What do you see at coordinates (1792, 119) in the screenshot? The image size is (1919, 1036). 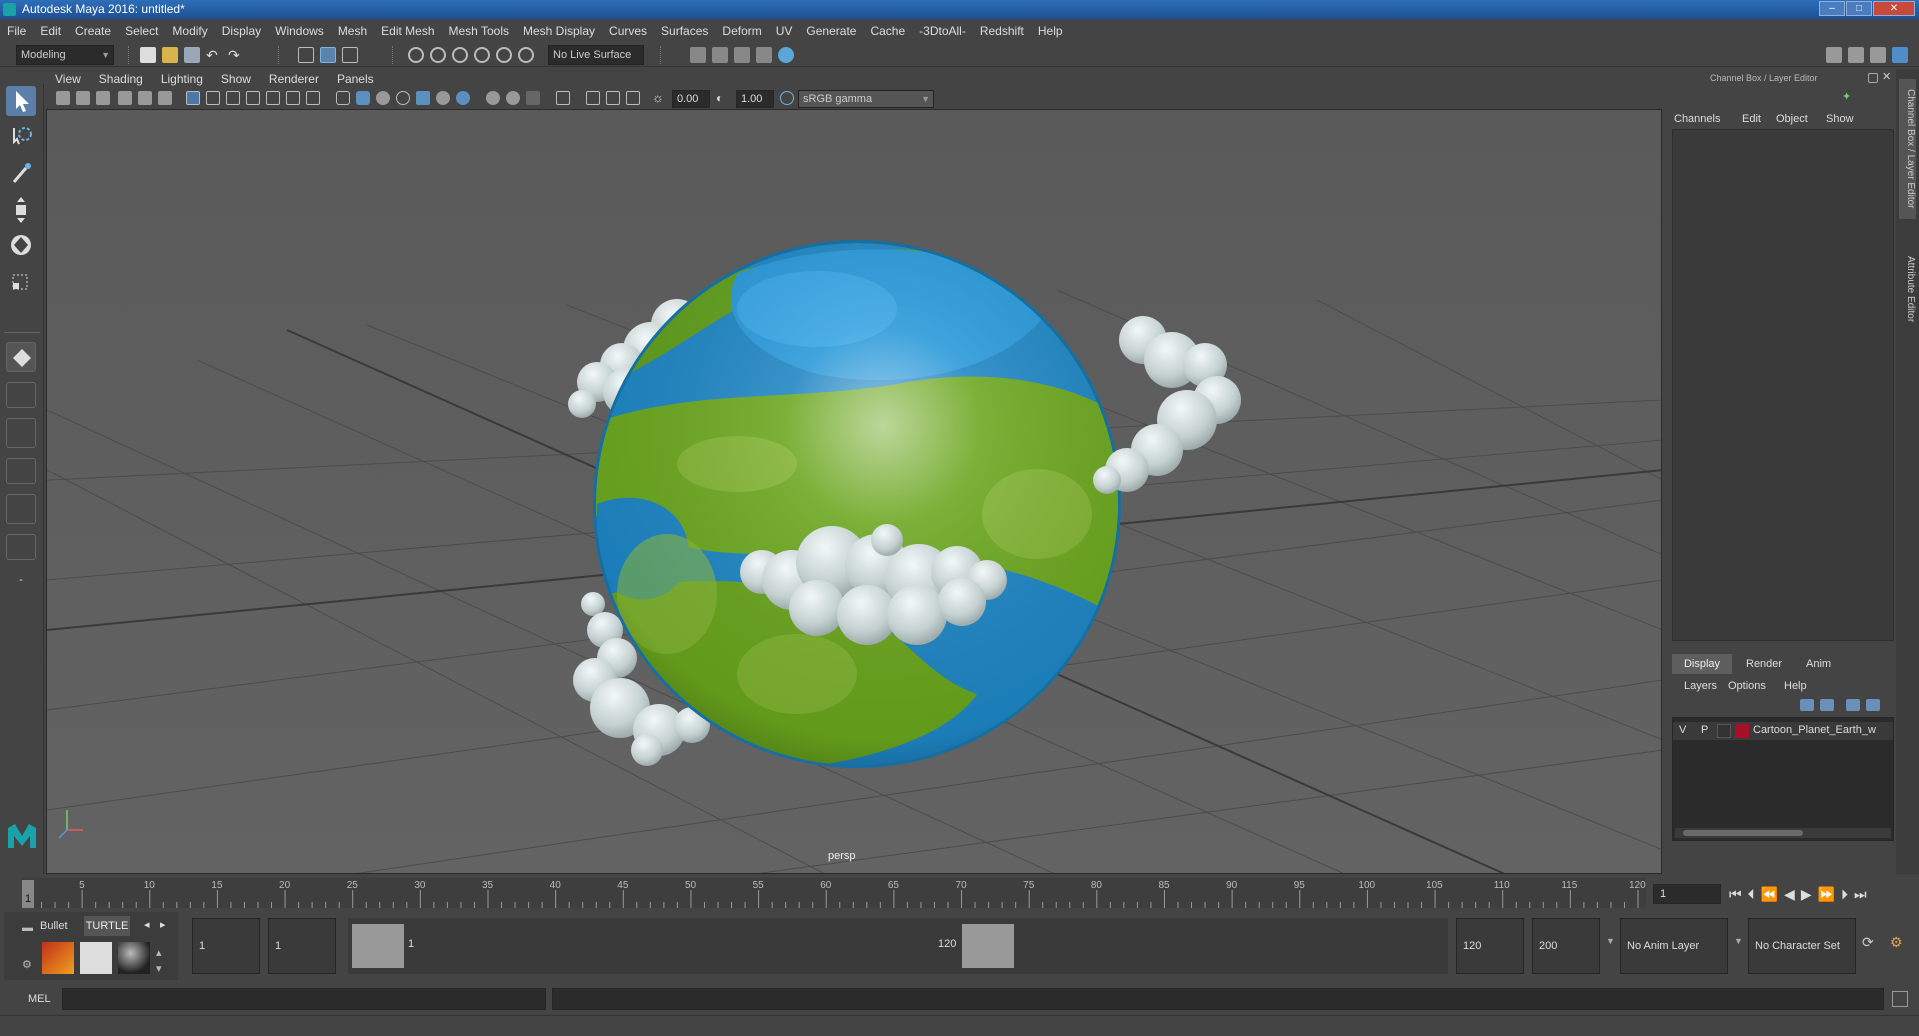 I see `channel-object-menu: Object` at bounding box center [1792, 119].